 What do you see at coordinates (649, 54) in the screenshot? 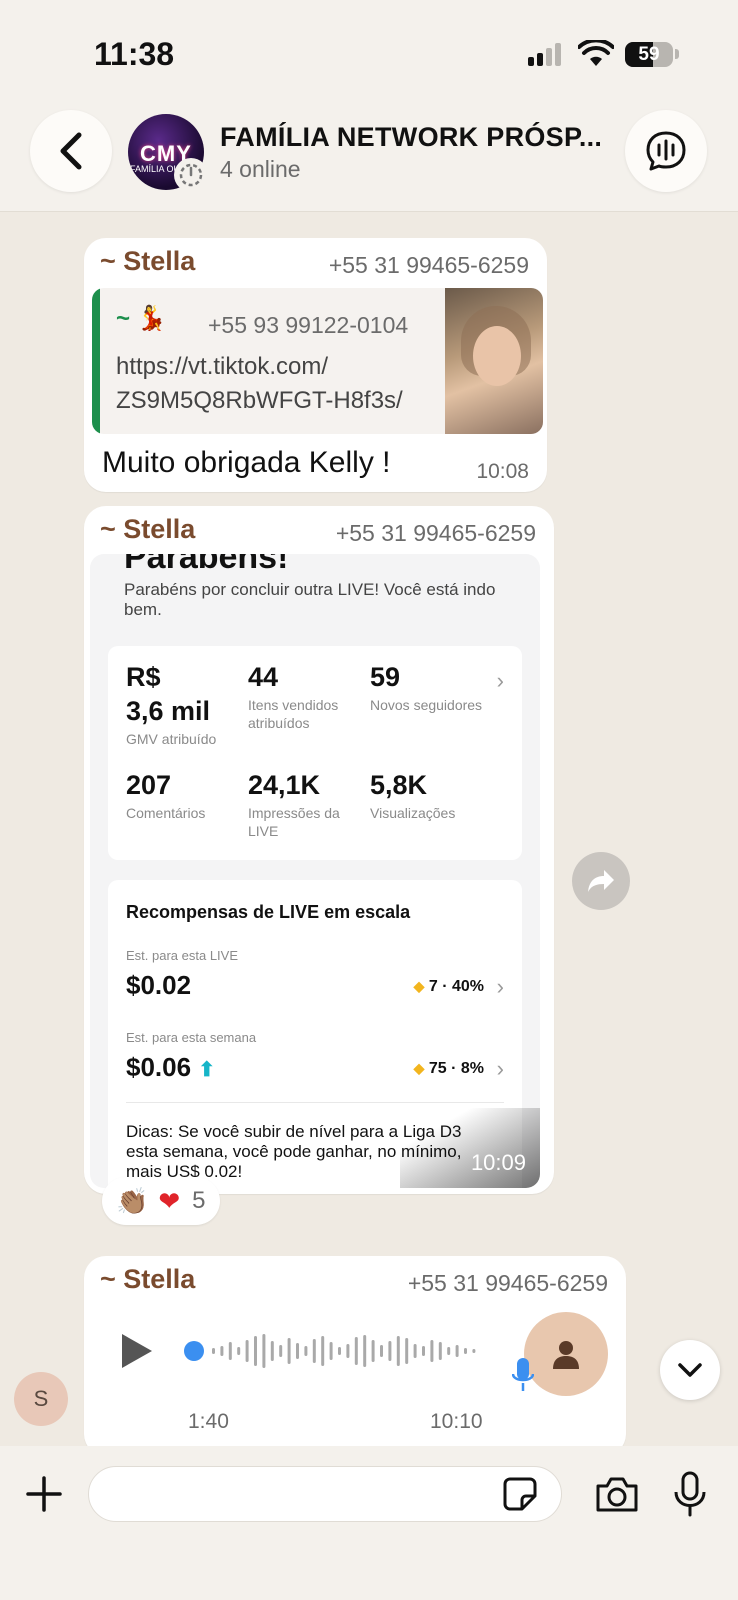
I see `battery-level: 59` at bounding box center [649, 54].